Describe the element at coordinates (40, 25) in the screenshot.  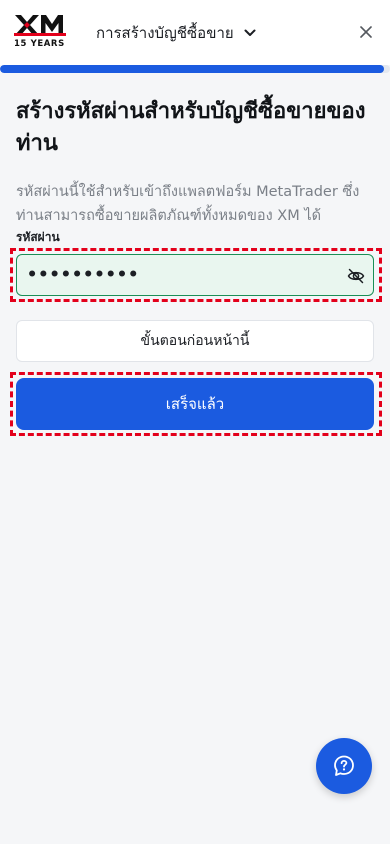
I see `xm-logo-mark` at that location.